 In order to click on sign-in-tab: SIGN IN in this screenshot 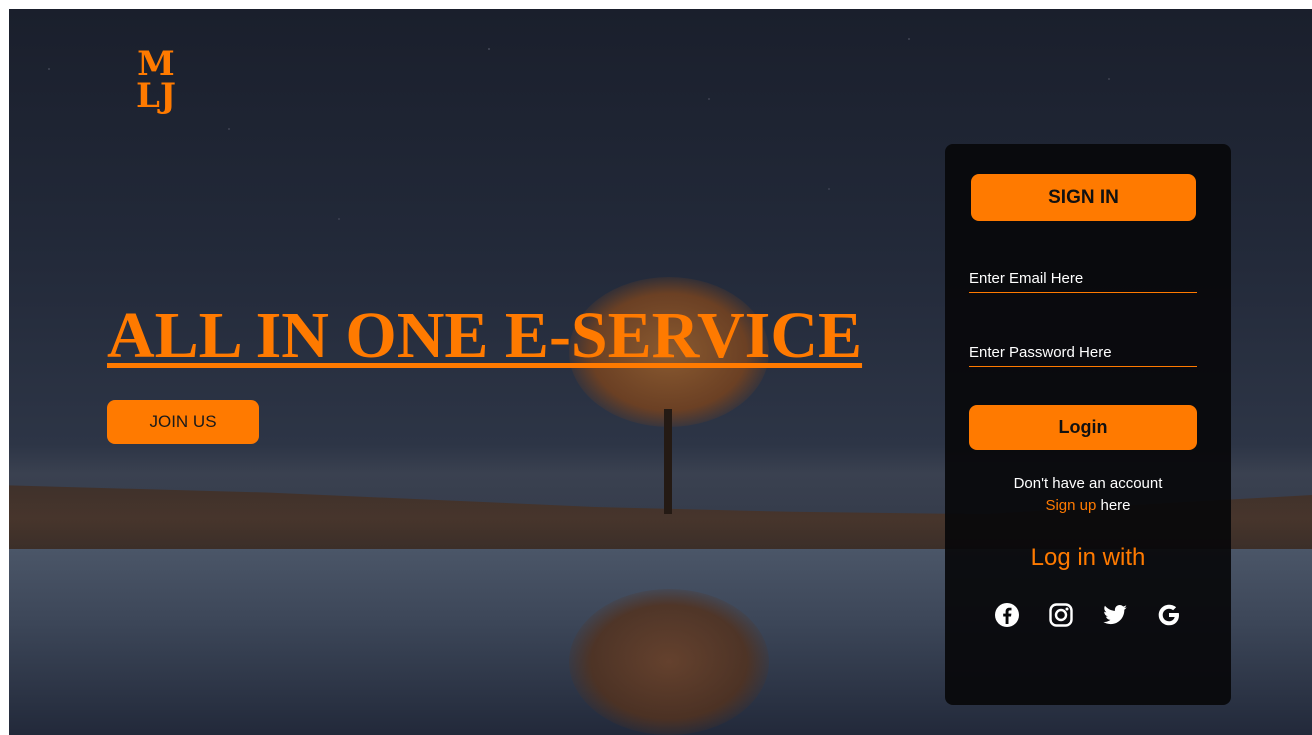, I will do `click(1083, 197)`.